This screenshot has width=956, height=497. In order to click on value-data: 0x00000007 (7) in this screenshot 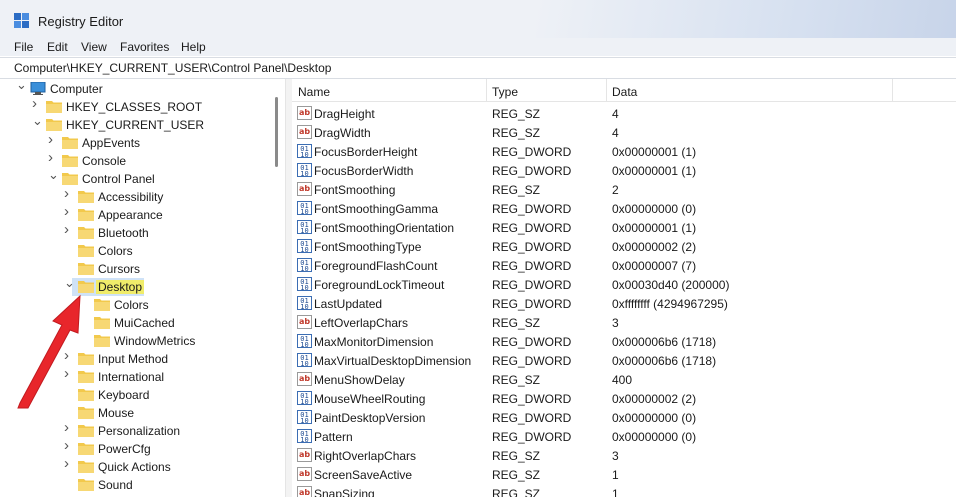, I will do `click(654, 266)`.